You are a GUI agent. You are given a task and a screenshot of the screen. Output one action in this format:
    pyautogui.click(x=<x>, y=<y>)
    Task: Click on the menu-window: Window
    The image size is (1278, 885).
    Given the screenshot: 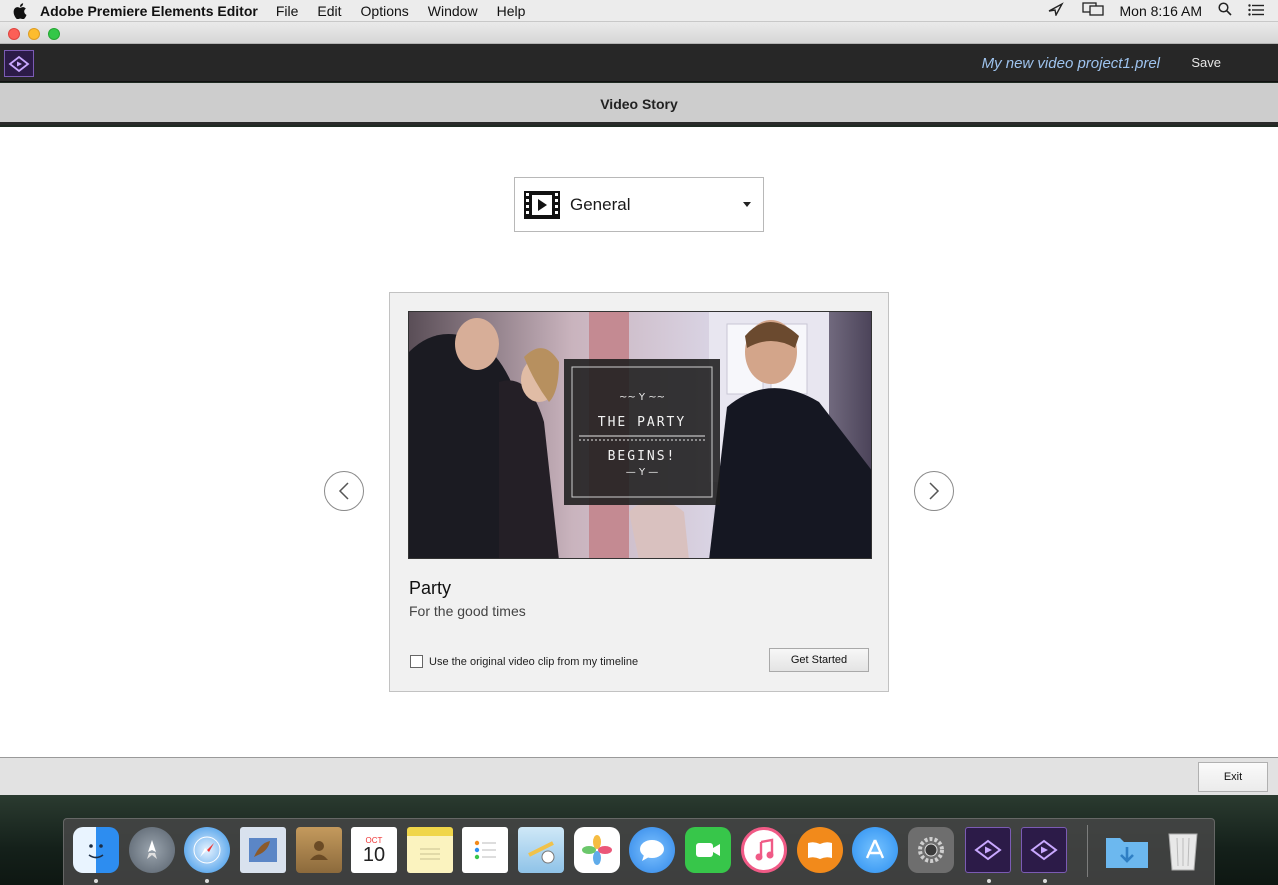 What is the action you would take?
    pyautogui.click(x=453, y=11)
    